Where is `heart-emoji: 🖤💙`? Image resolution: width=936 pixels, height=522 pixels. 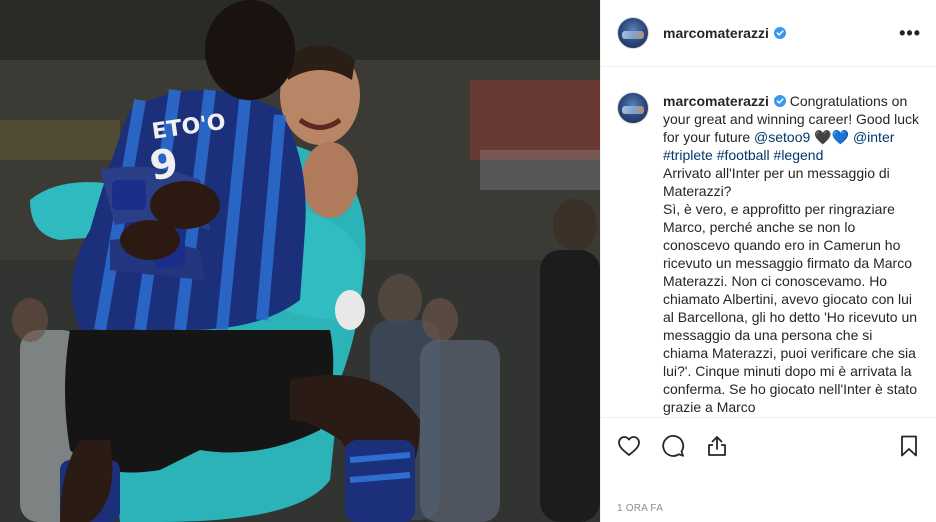
heart-emoji: 🖤💙 is located at coordinates (832, 137).